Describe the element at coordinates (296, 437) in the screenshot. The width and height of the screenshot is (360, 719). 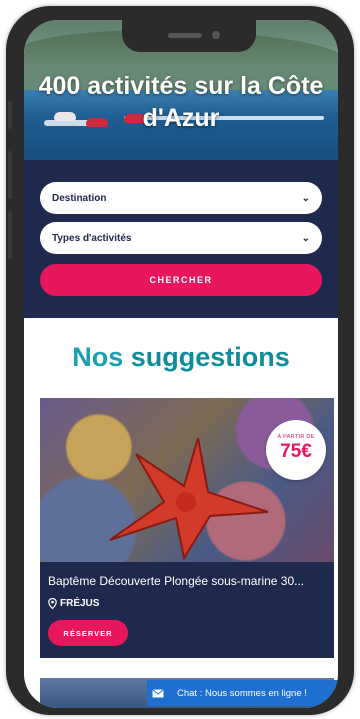
I see `price-prefix: À PARTIR DE` at that location.